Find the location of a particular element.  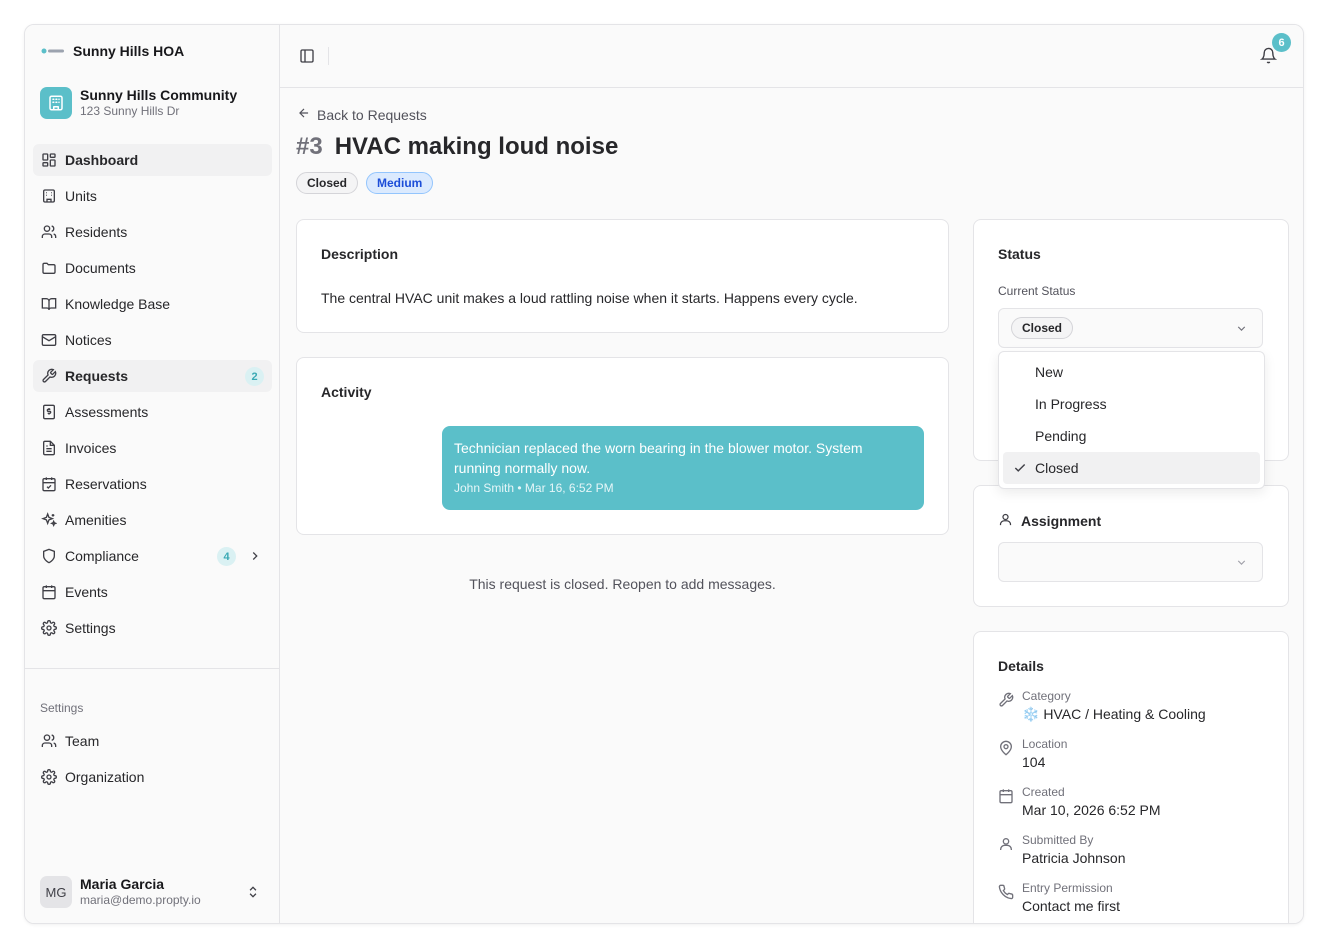

assignment-title: Assignment is located at coordinates (1061, 521).